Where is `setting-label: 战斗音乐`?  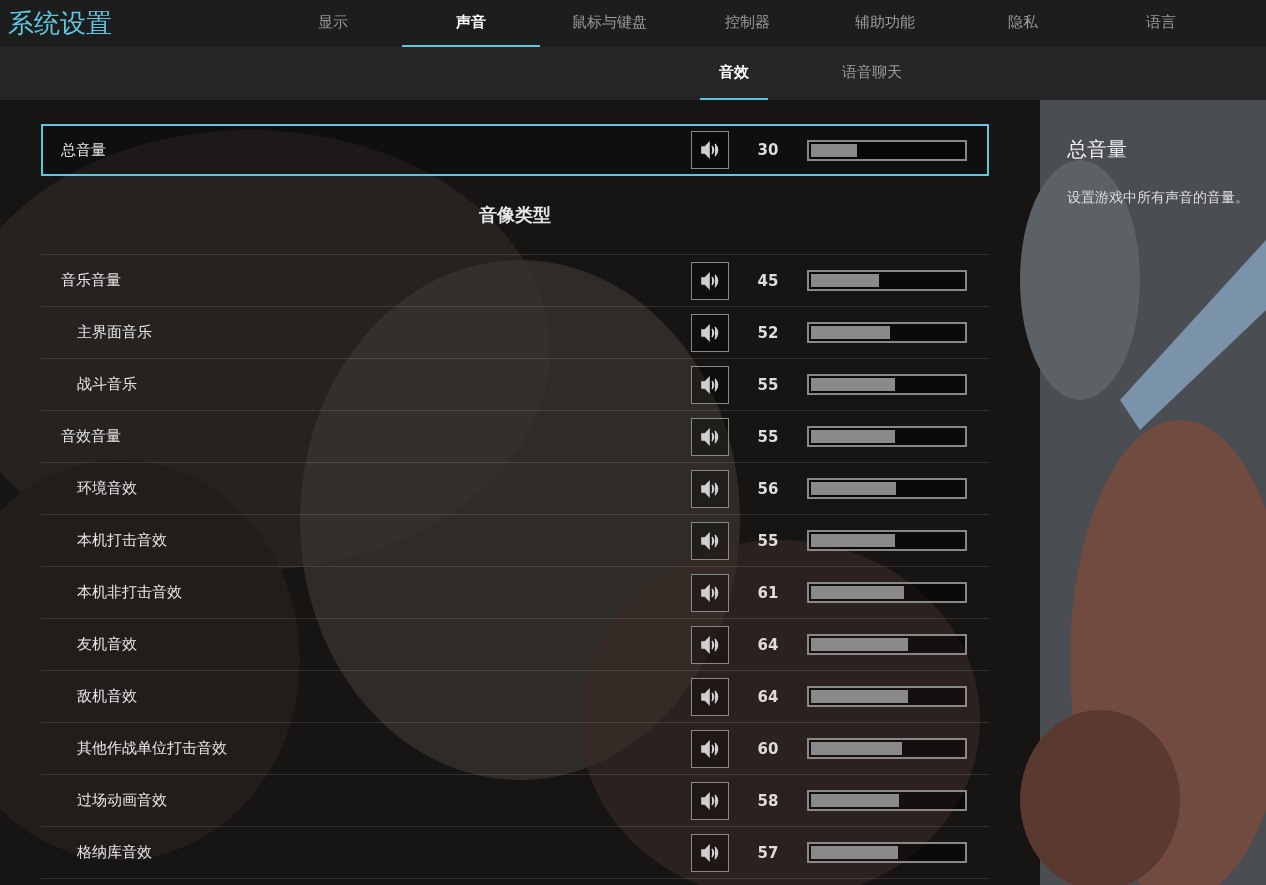
setting-label: 战斗音乐 is located at coordinates (107, 384).